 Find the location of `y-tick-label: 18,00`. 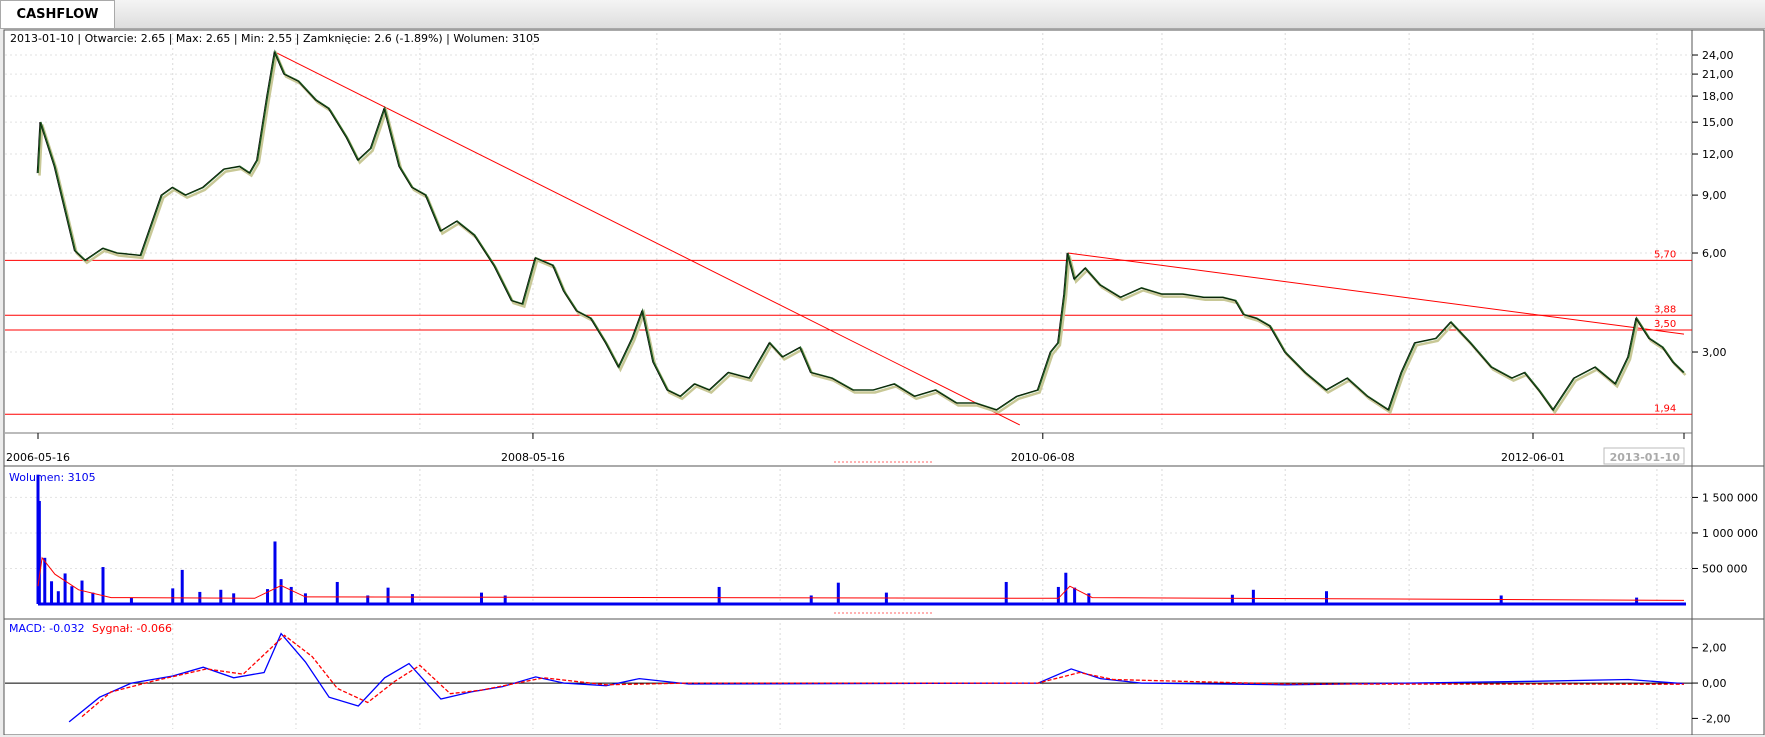

y-tick-label: 18,00 is located at coordinates (1718, 96).